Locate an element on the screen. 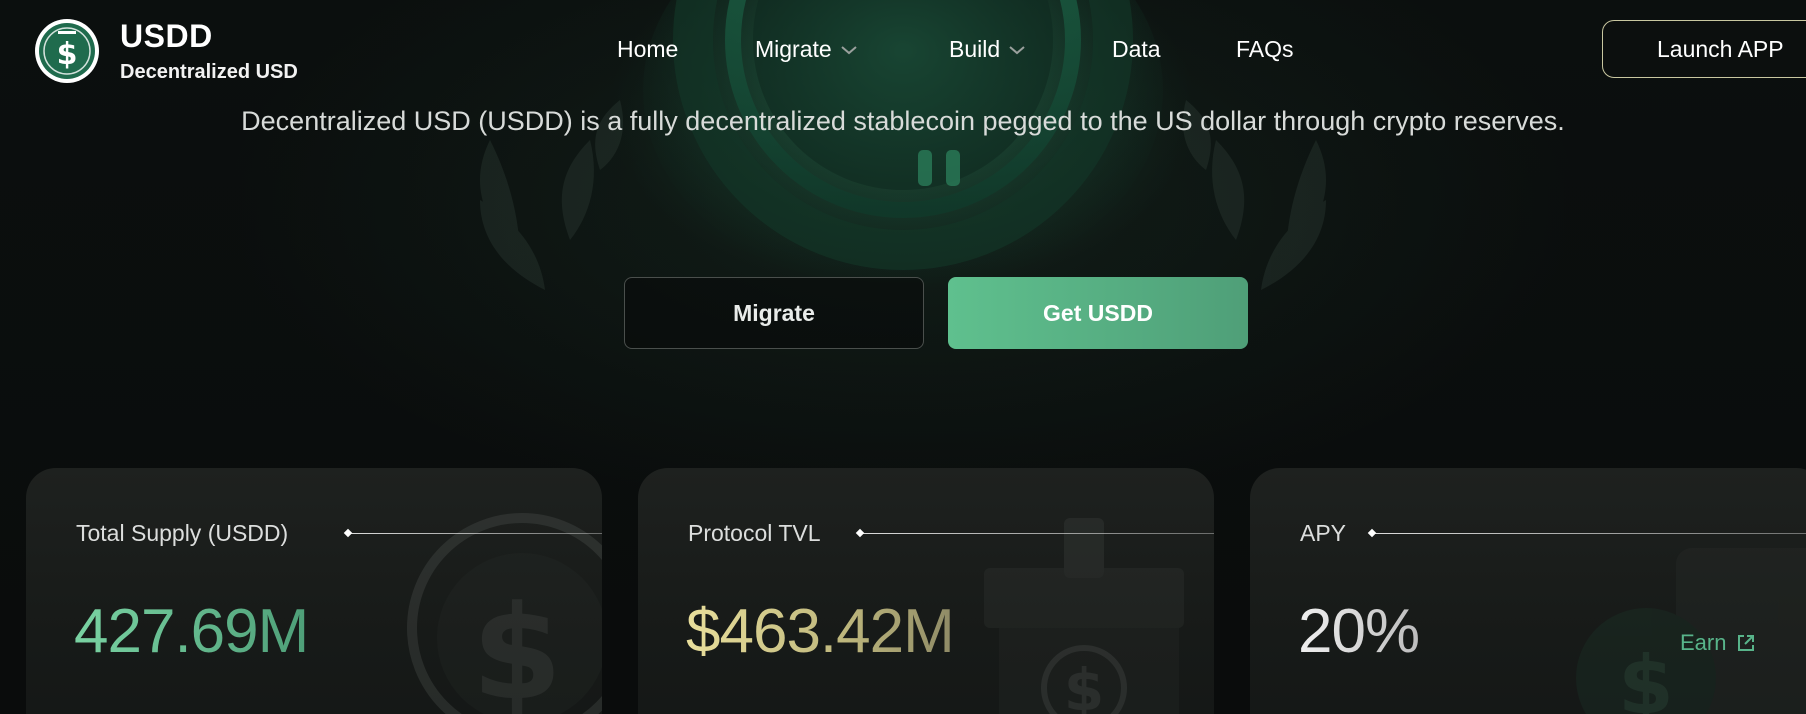  brand-name: USDD is located at coordinates (166, 36).